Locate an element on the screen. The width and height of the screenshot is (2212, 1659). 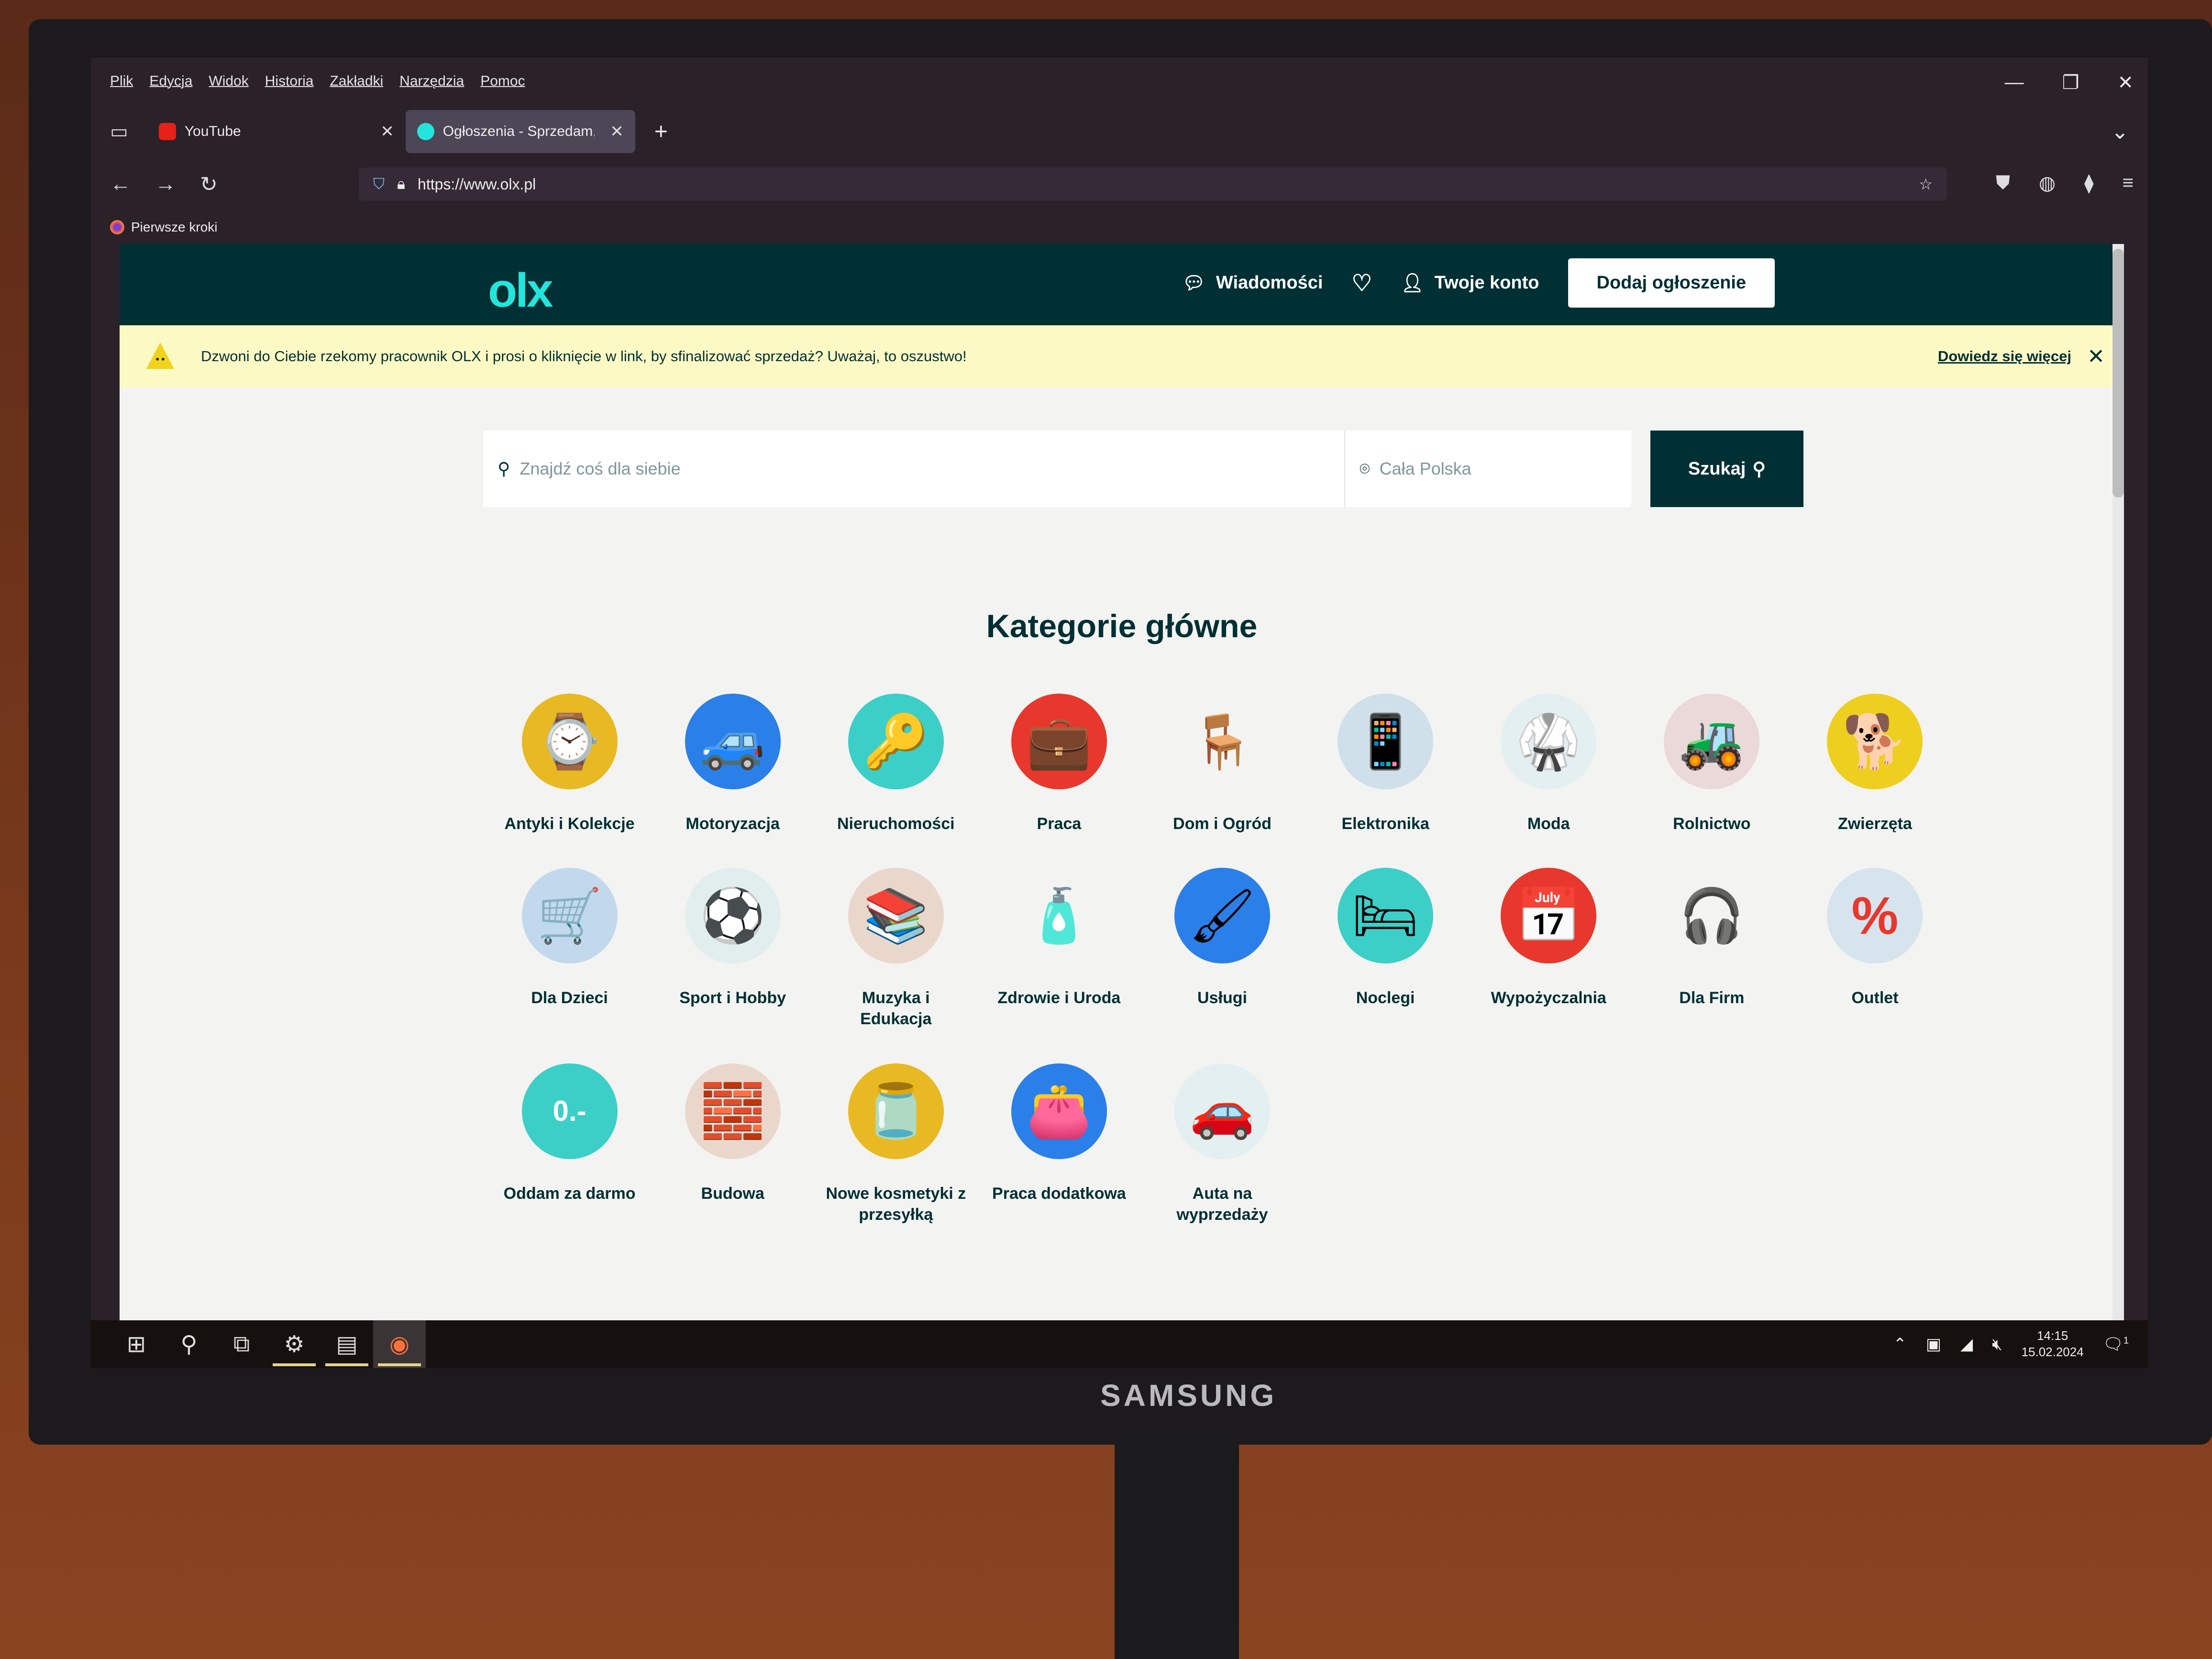
category-item: 🖌 Usługi is located at coordinates (1222, 948).